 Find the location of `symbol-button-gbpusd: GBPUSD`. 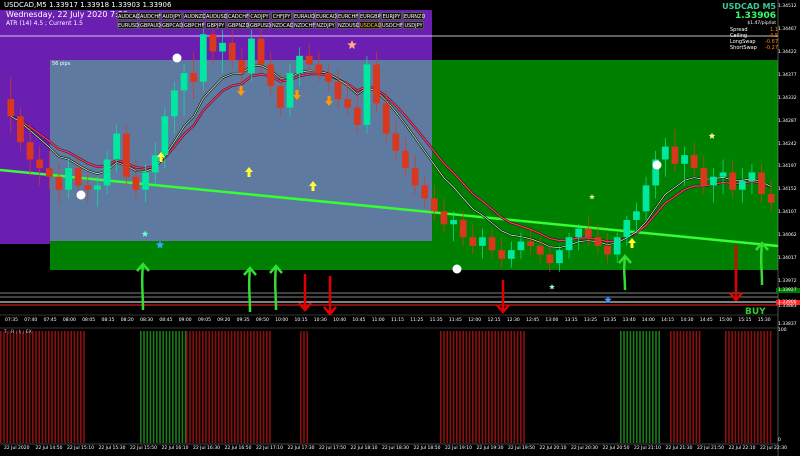

symbol-button-gbpusd: GBPUSD is located at coordinates (260, 25).